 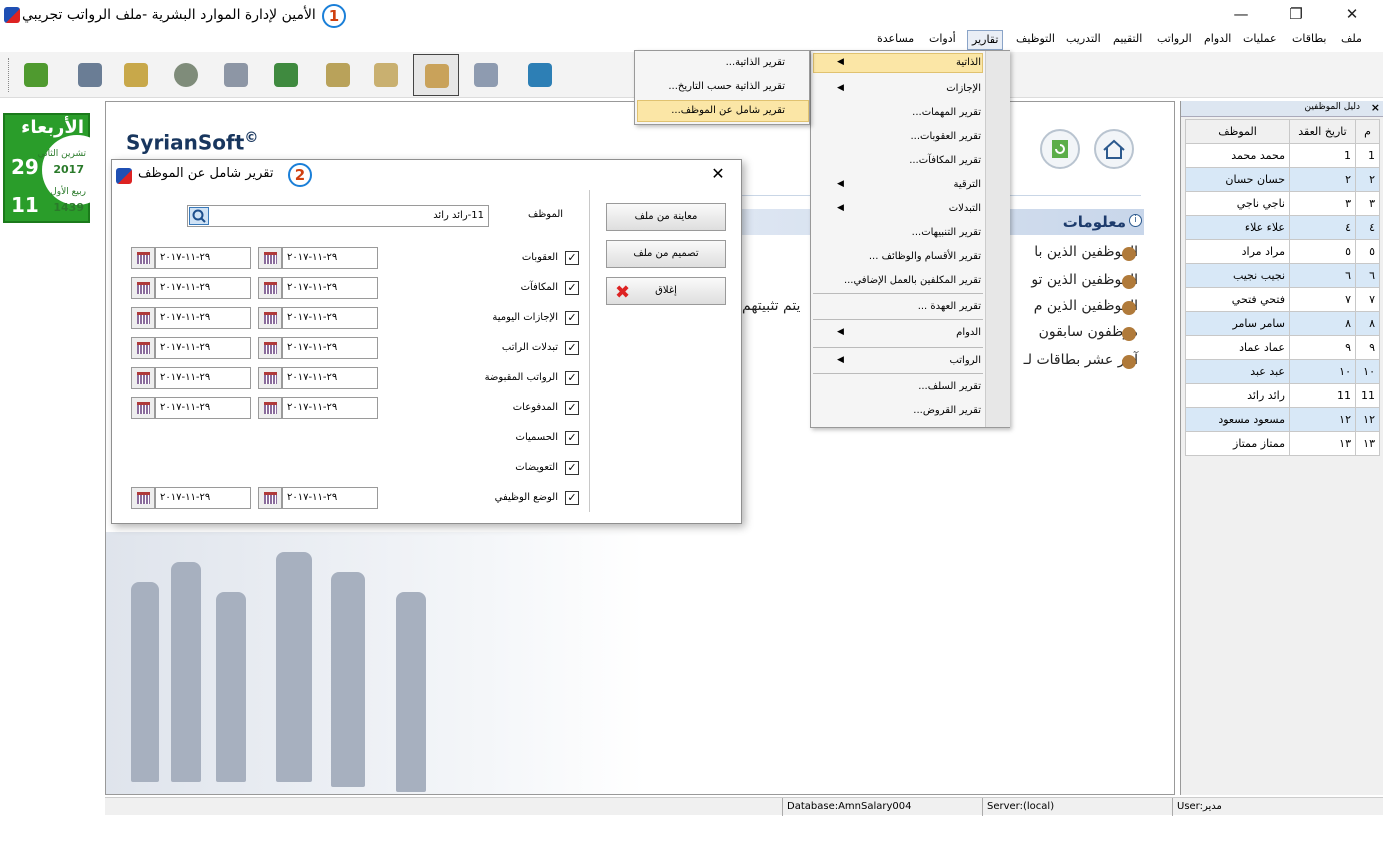 What do you see at coordinates (1322, 275) in the screenshot?
I see `cell-date: ٦` at bounding box center [1322, 275].